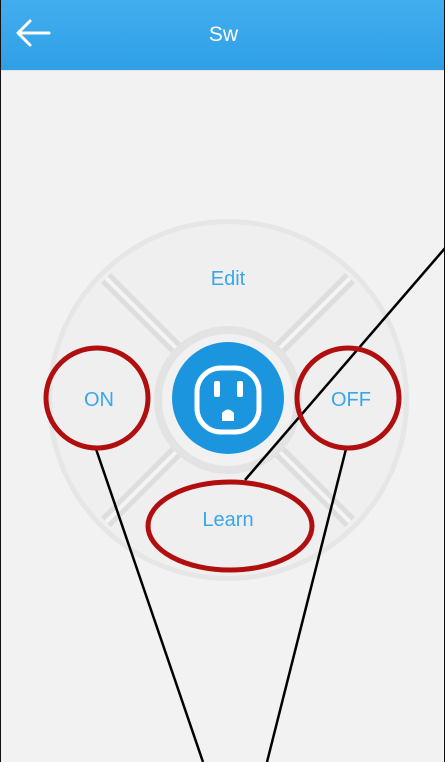 The height and width of the screenshot is (762, 445). Describe the element at coordinates (351, 400) in the screenshot. I see `off-label: OFF` at that location.